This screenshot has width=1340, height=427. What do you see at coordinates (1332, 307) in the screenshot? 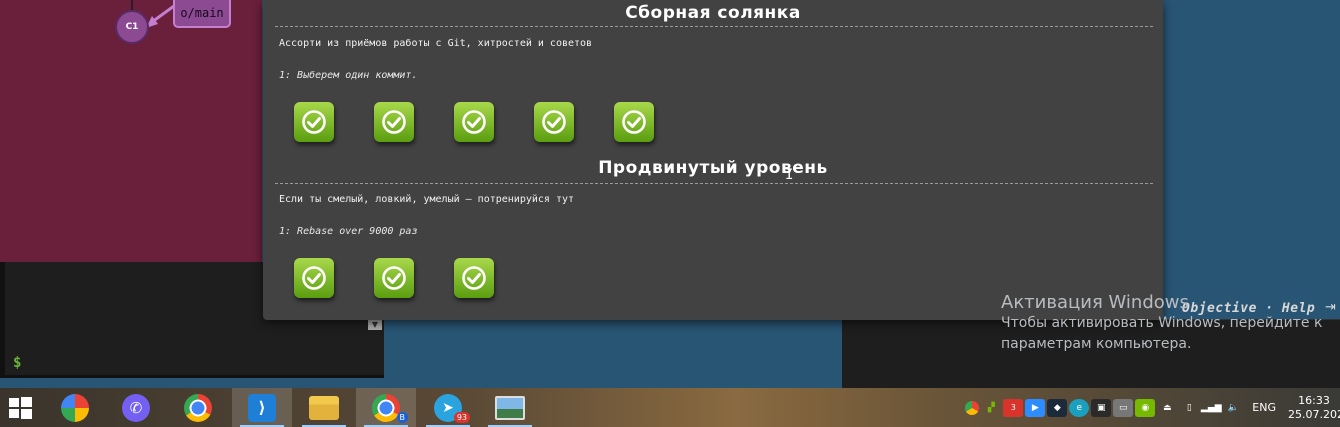
I see `exit-icon: ⇥` at bounding box center [1332, 307].